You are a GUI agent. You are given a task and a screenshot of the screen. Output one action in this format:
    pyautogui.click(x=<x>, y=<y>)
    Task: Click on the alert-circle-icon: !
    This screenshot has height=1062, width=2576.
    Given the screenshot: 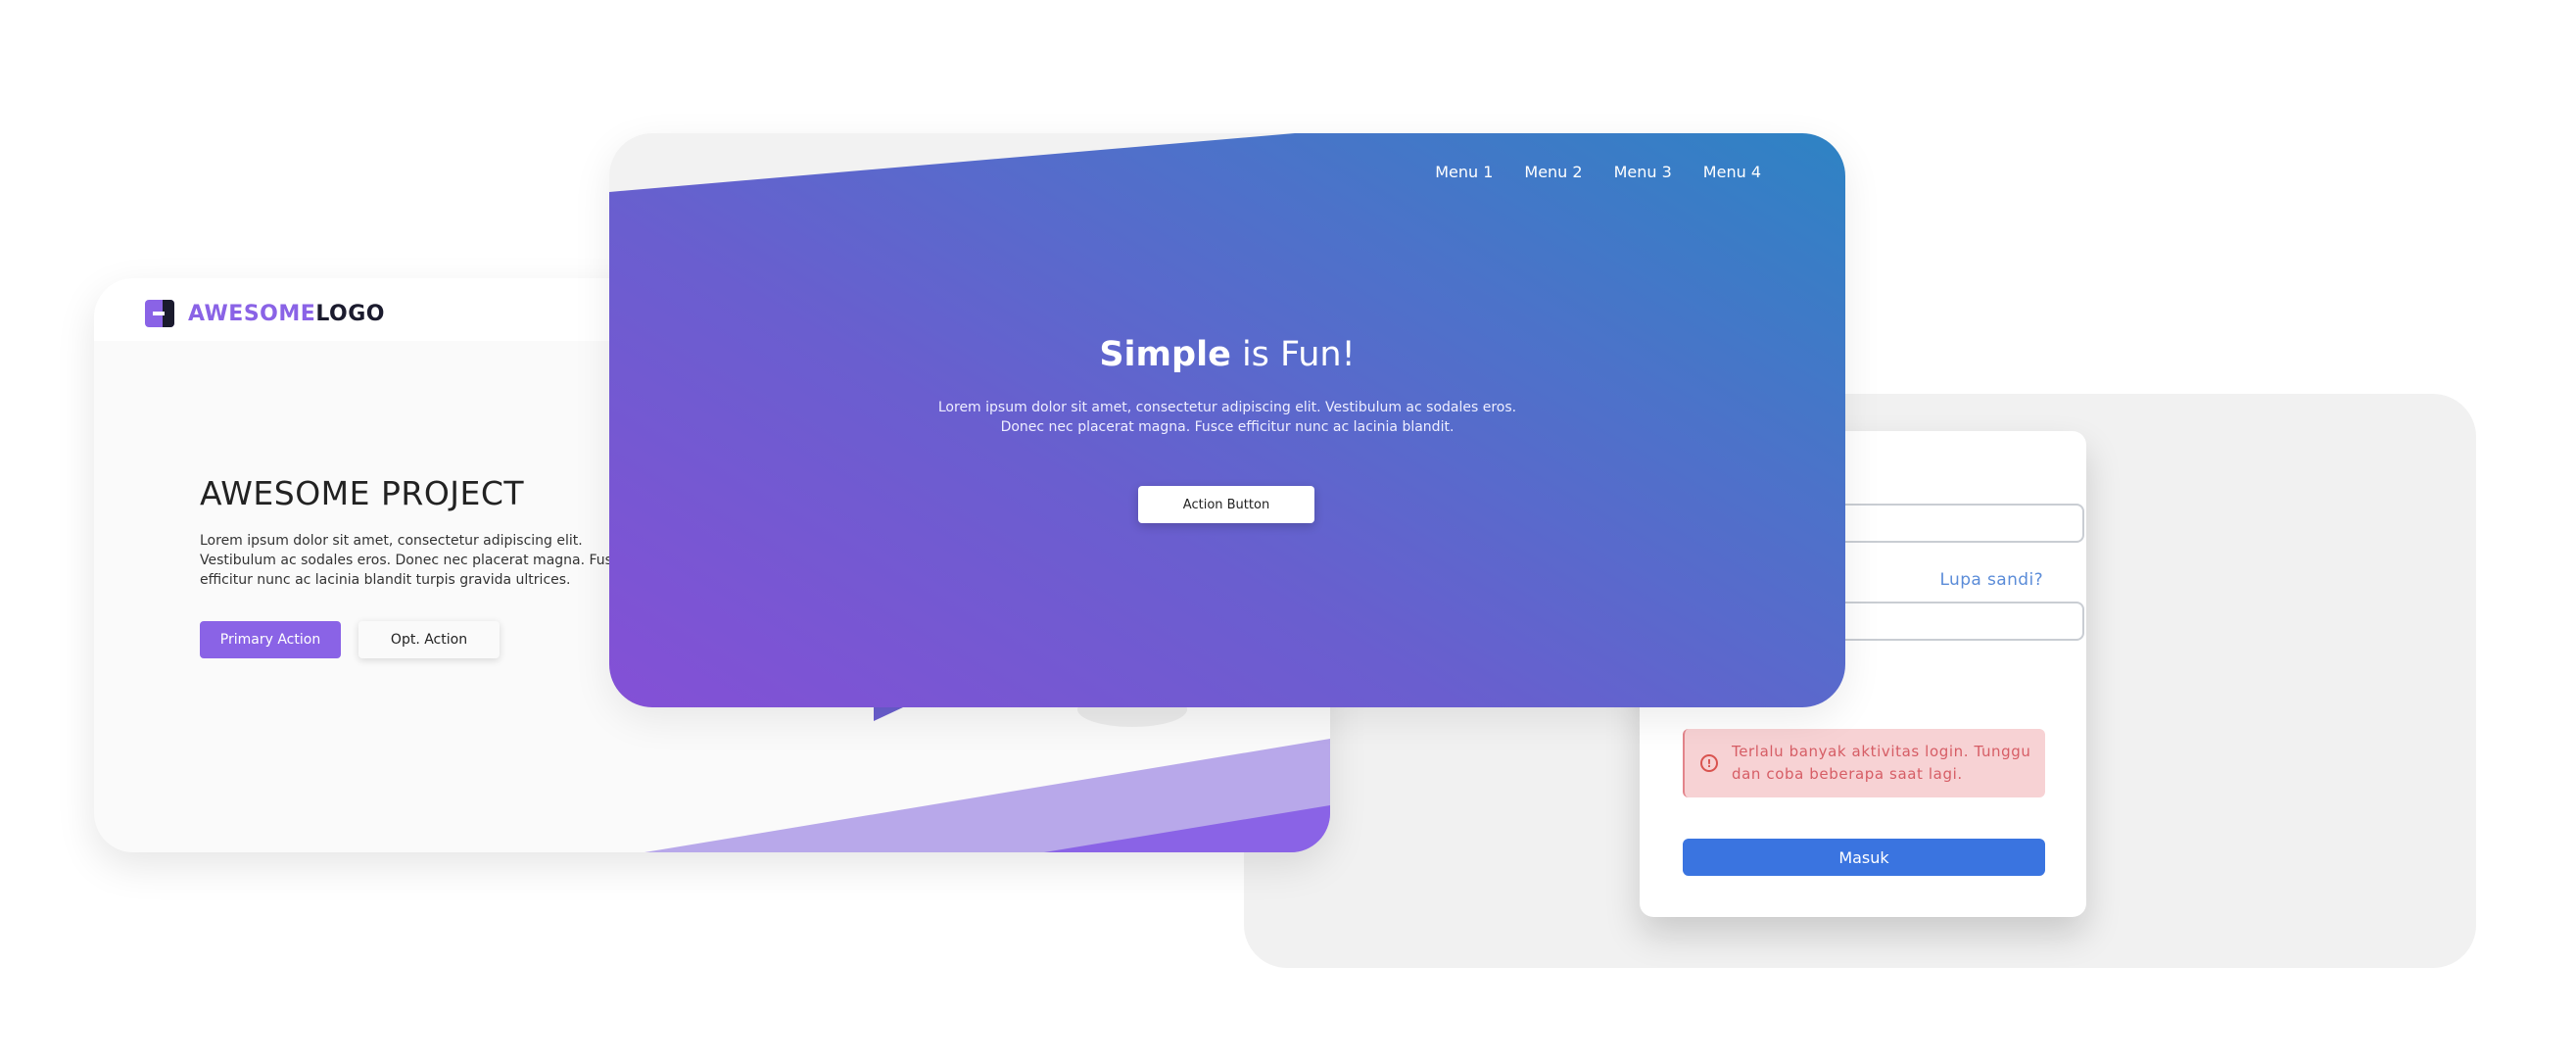 What is the action you would take?
    pyautogui.click(x=1709, y=763)
    